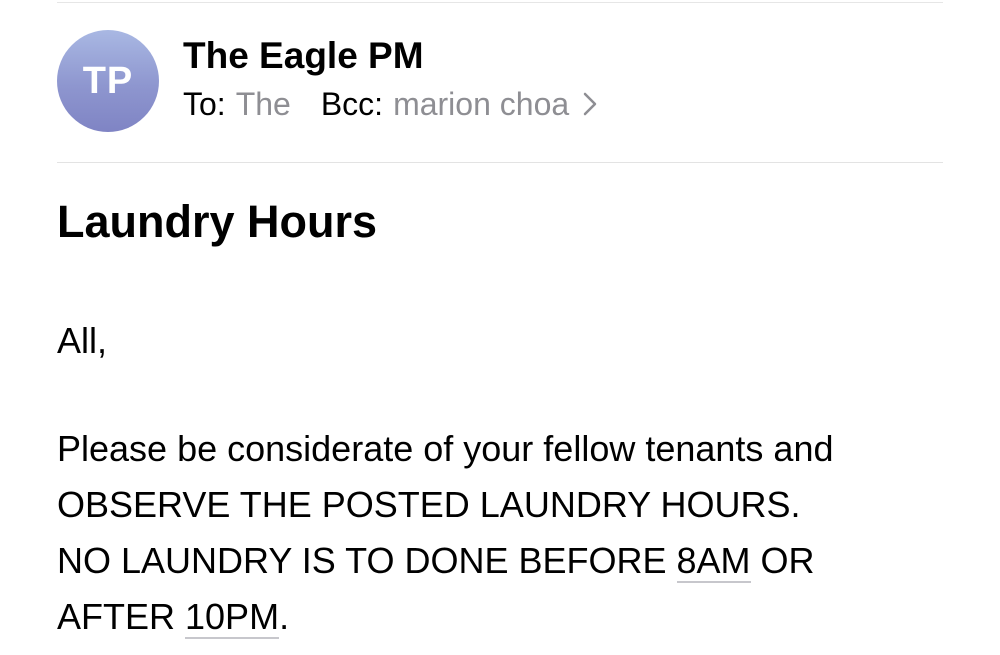 The image size is (1000, 655). Describe the element at coordinates (232, 617) in the screenshot. I see `time-link-10pm: 10PM` at that location.